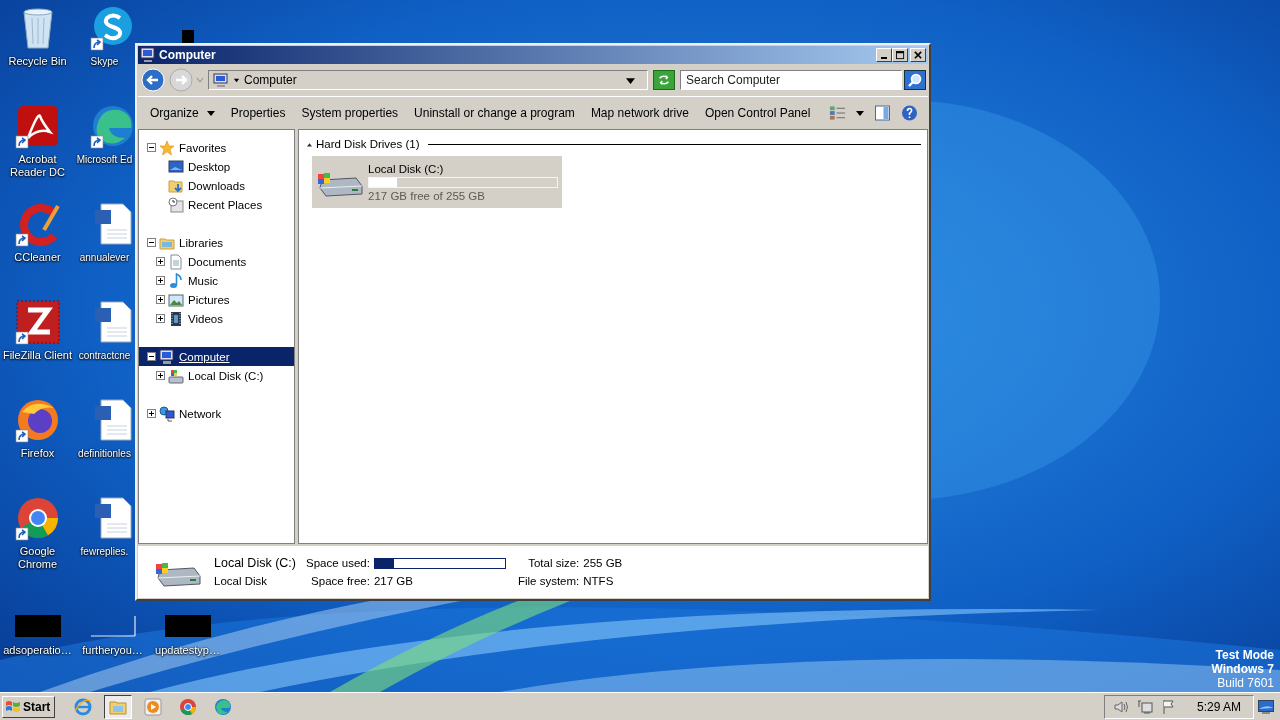 The image size is (1280, 720). I want to click on tree-item: Network, so click(216, 413).